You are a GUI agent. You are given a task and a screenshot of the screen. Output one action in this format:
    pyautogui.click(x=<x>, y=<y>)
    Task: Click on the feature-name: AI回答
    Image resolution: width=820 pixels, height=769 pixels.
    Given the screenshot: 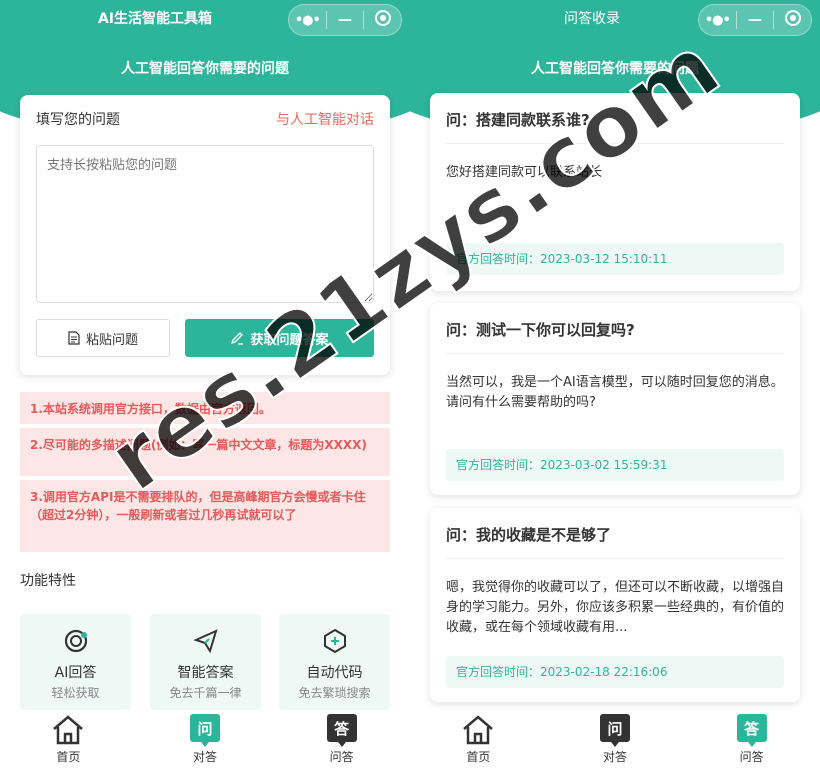 What is the action you would take?
    pyautogui.click(x=75, y=673)
    